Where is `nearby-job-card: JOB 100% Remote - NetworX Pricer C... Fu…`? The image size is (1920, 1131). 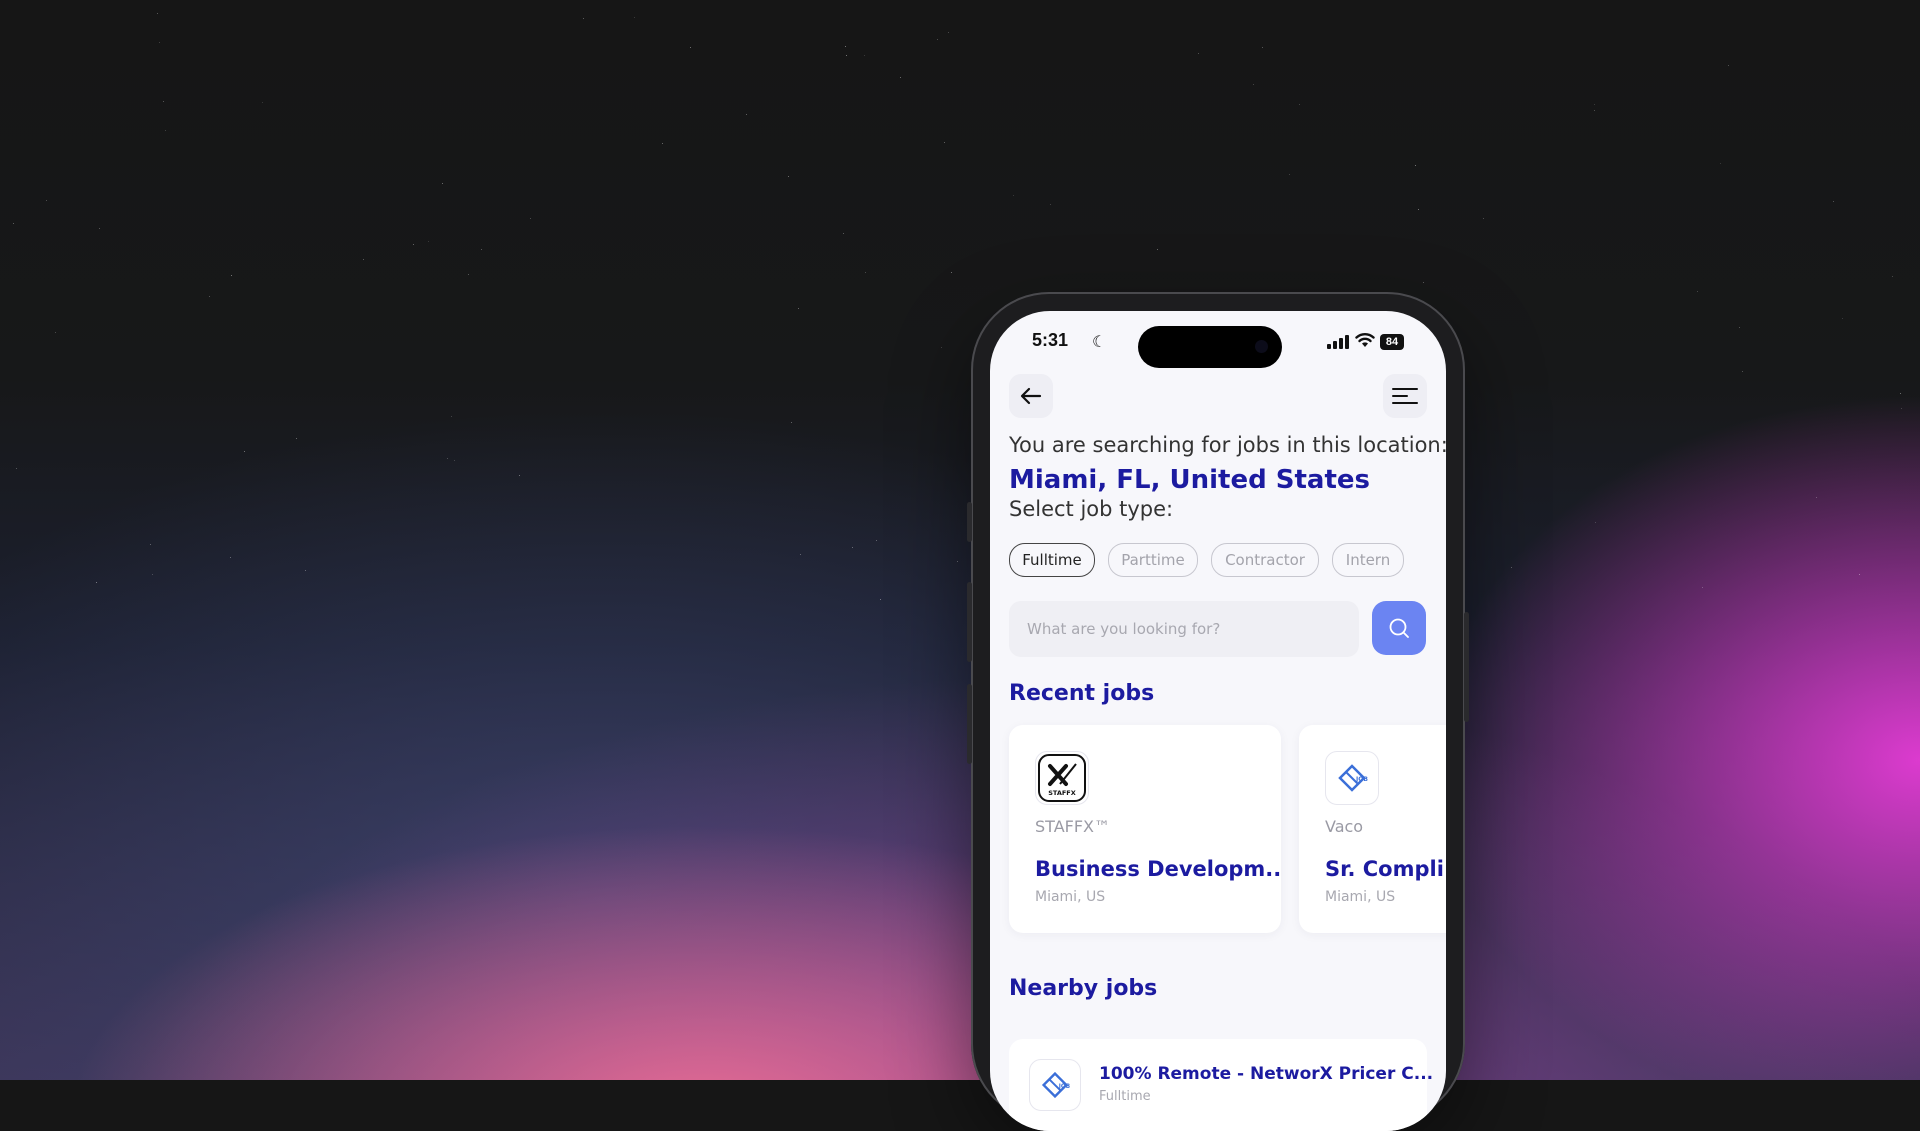
nearby-job-card: JOB 100% Remote - NetworX Pricer C... Fu… is located at coordinates (1221, 1085).